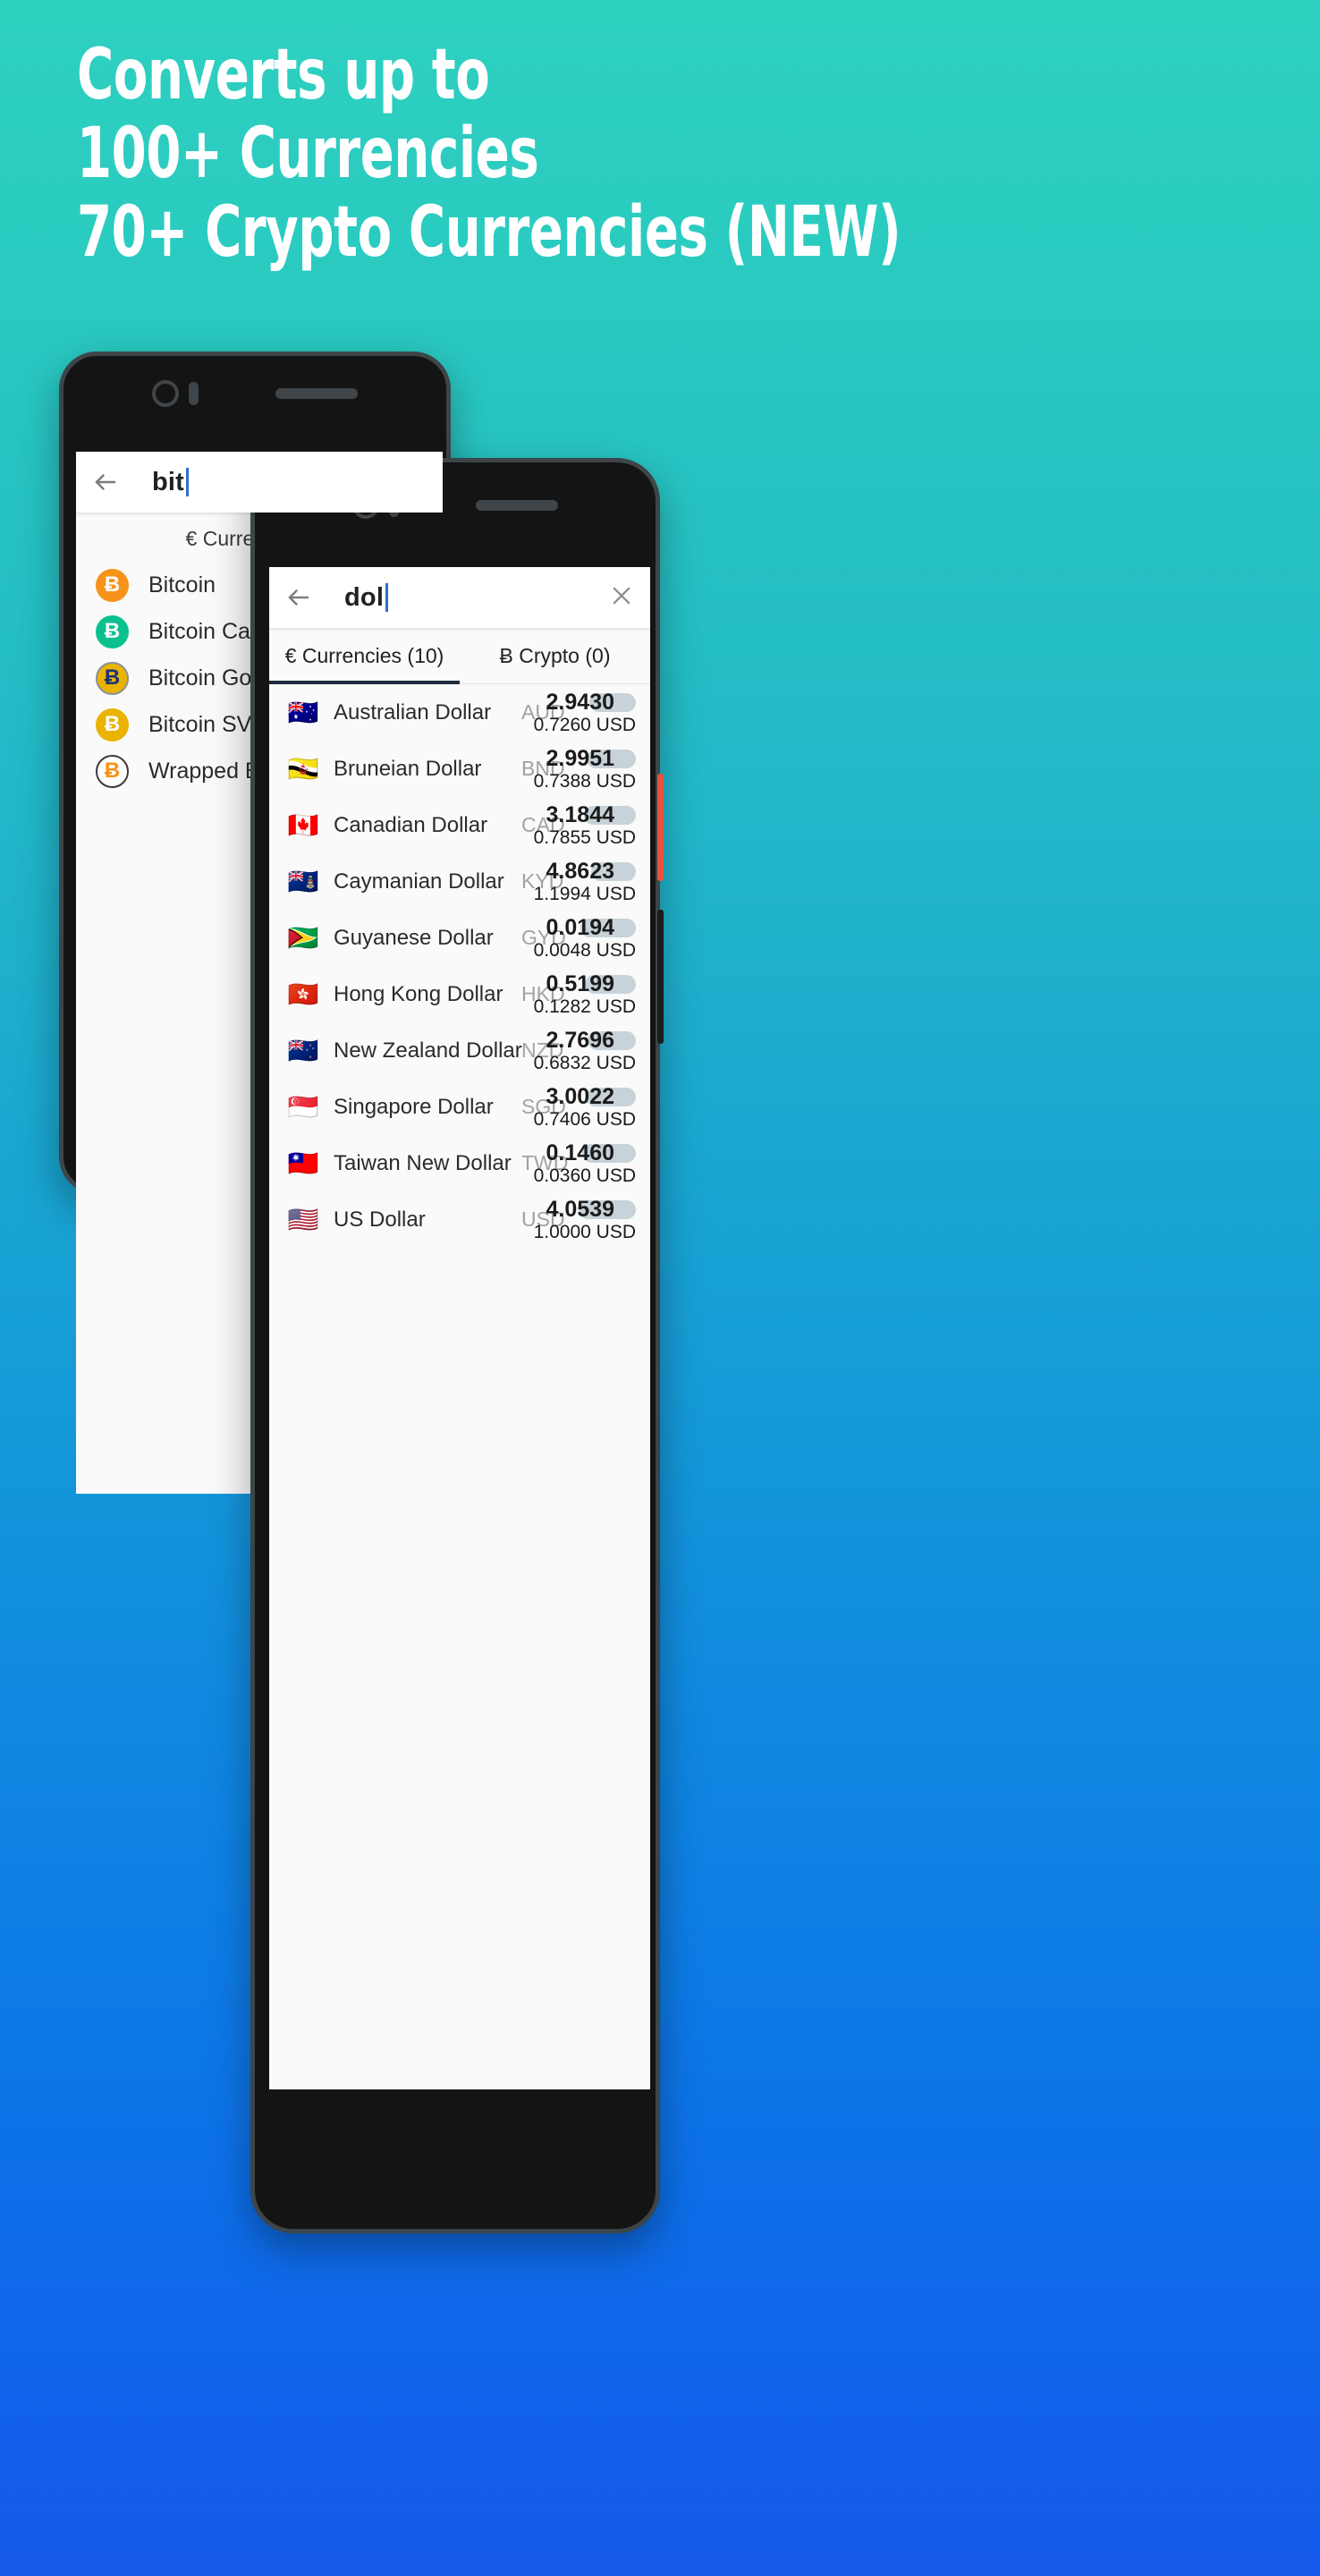  Describe the element at coordinates (555, 656) in the screenshot. I see `tab-crypto: Ƀ Crypto (0)` at that location.